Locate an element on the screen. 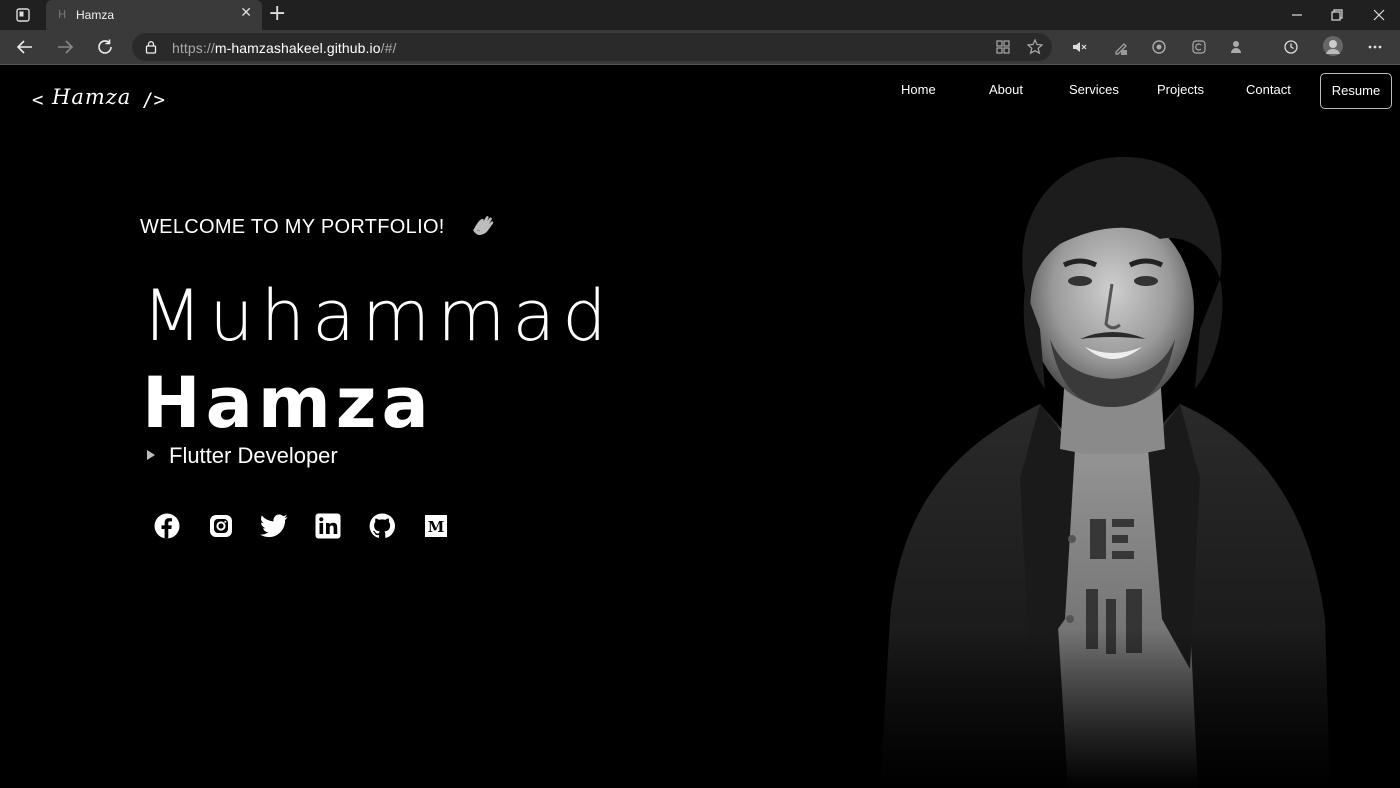 The width and height of the screenshot is (1400, 788). browser-tab-strip: H Hamza ✕ + is located at coordinates (700, 15).